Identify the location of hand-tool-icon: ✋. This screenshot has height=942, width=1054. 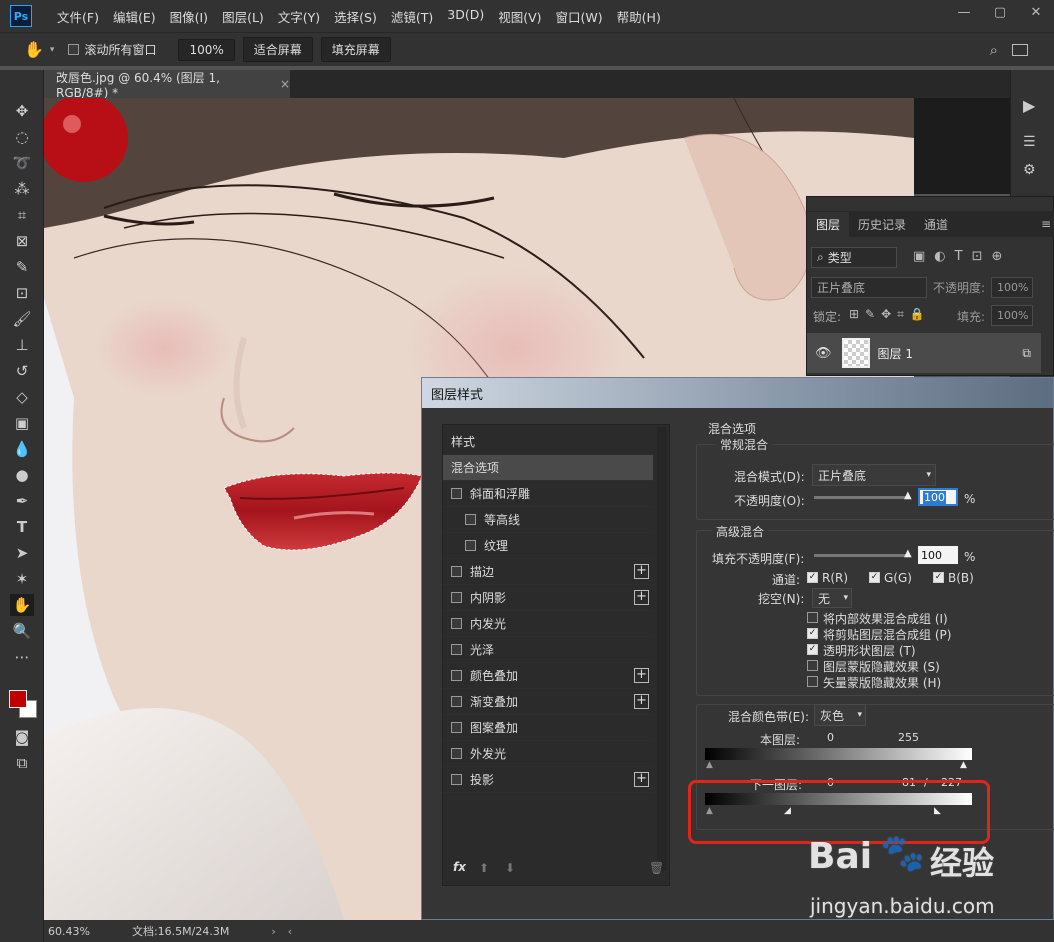
(34, 49).